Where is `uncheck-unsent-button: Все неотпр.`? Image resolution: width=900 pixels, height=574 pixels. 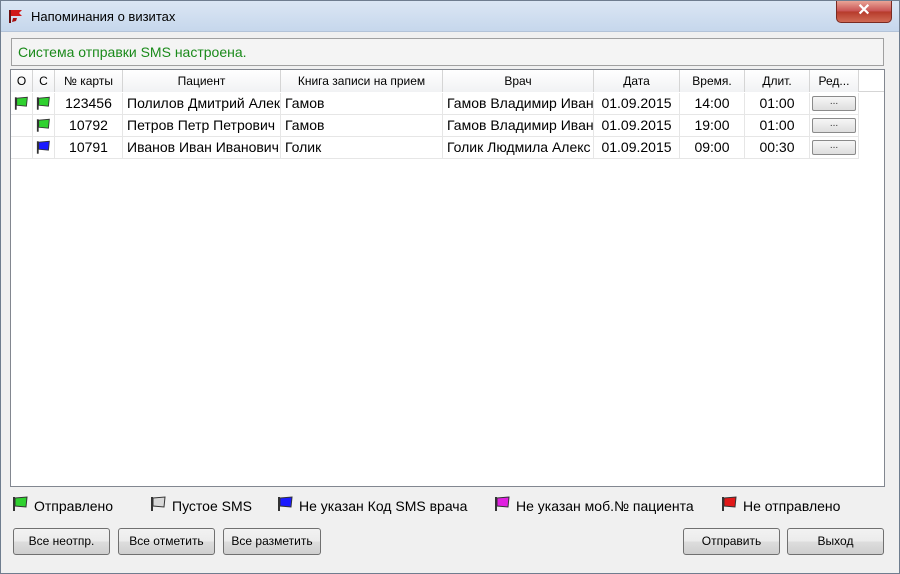 uncheck-unsent-button: Все неотпр. is located at coordinates (61, 541).